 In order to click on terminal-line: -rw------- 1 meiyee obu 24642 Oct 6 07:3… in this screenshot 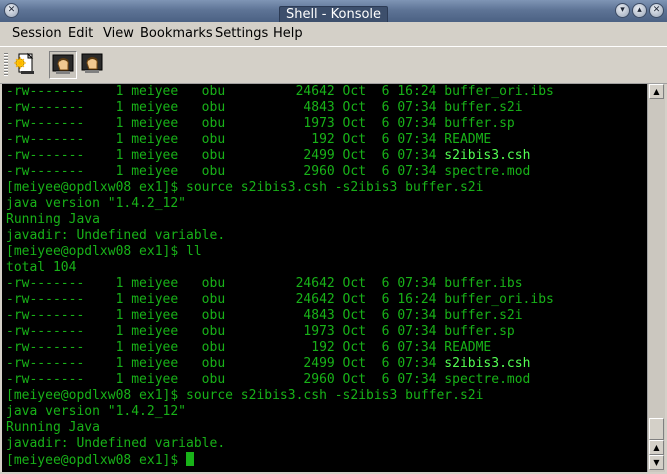, I will do `click(280, 284)`.